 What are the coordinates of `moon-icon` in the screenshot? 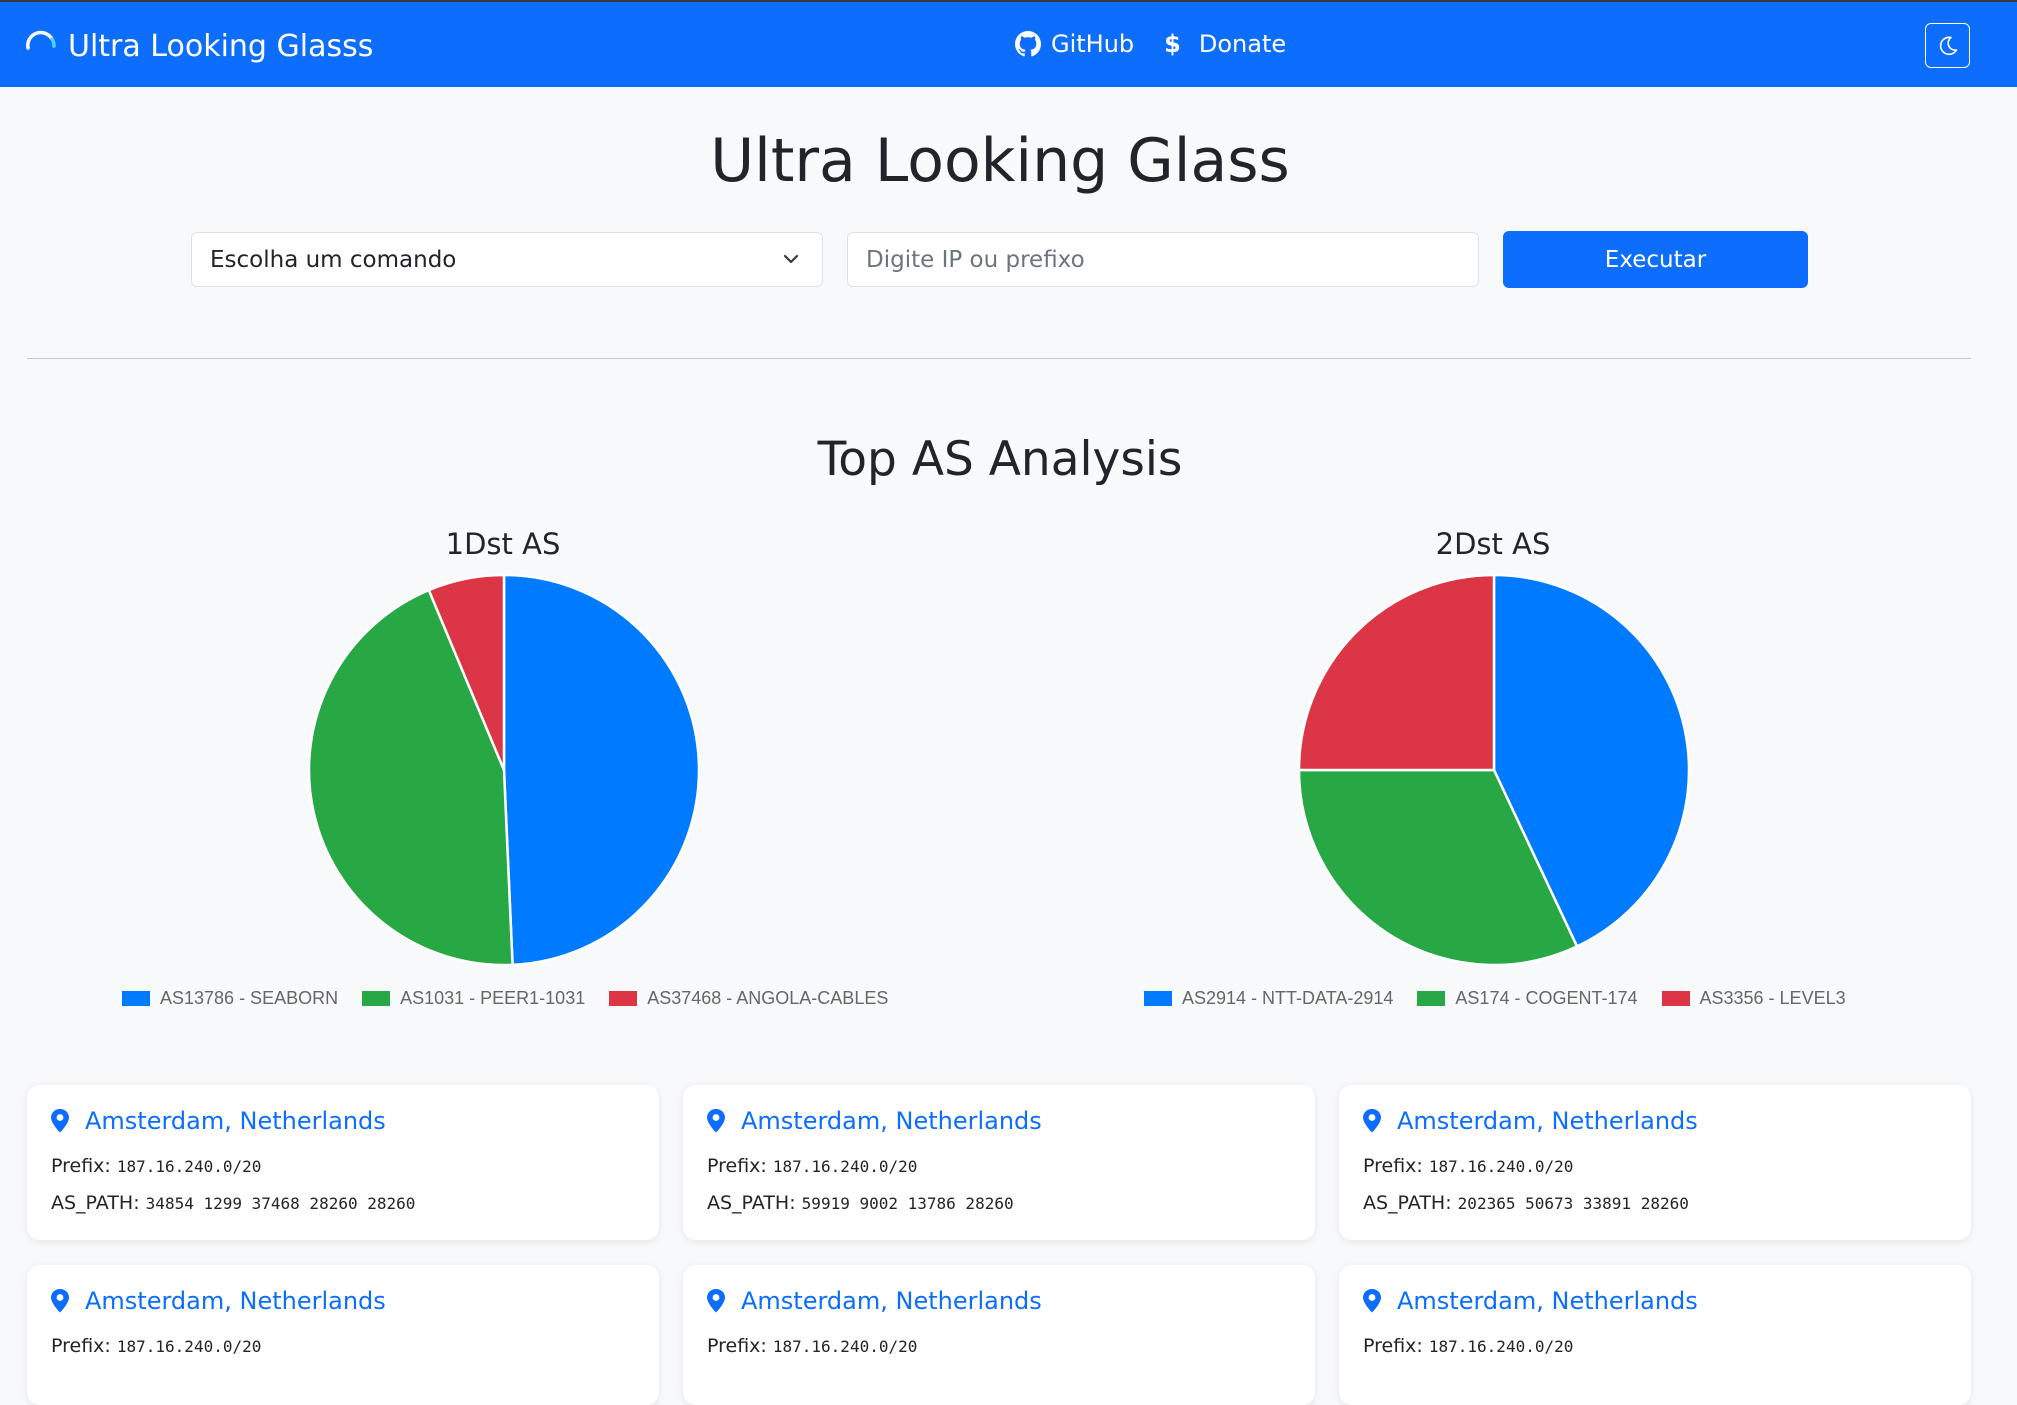 It's located at (1948, 45).